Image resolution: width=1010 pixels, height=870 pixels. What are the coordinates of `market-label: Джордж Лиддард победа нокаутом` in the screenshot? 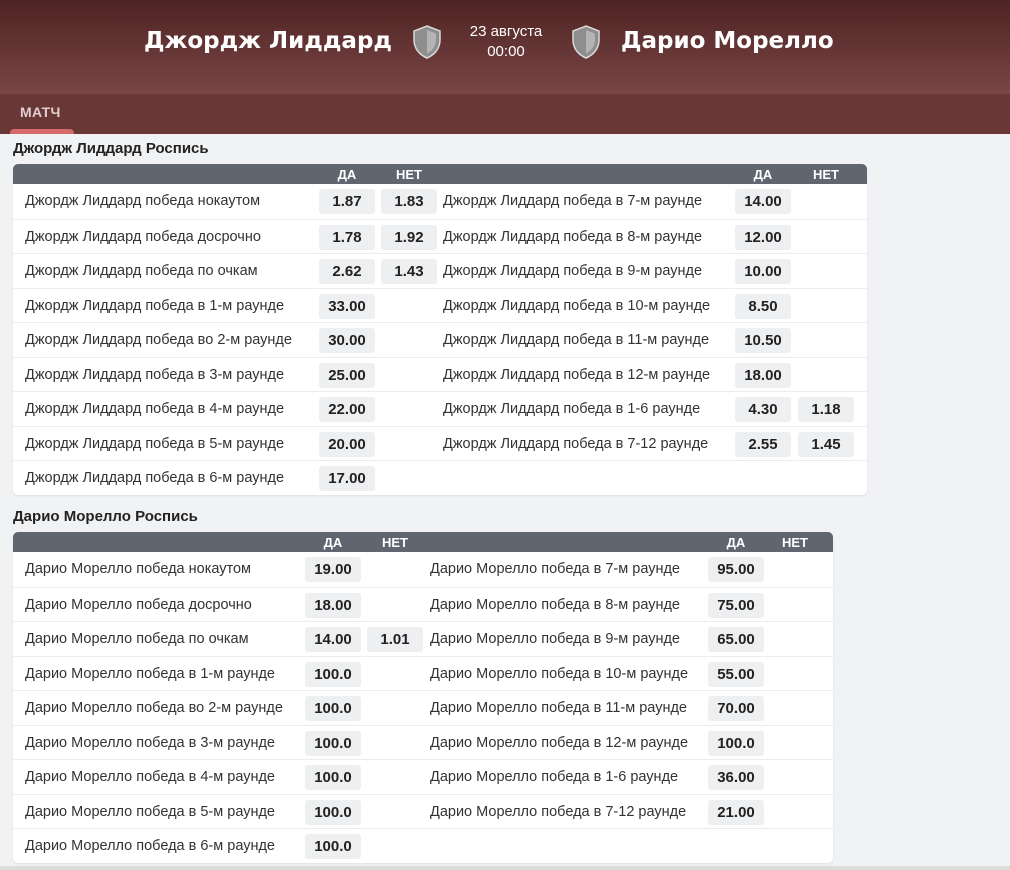 It's located at (143, 201).